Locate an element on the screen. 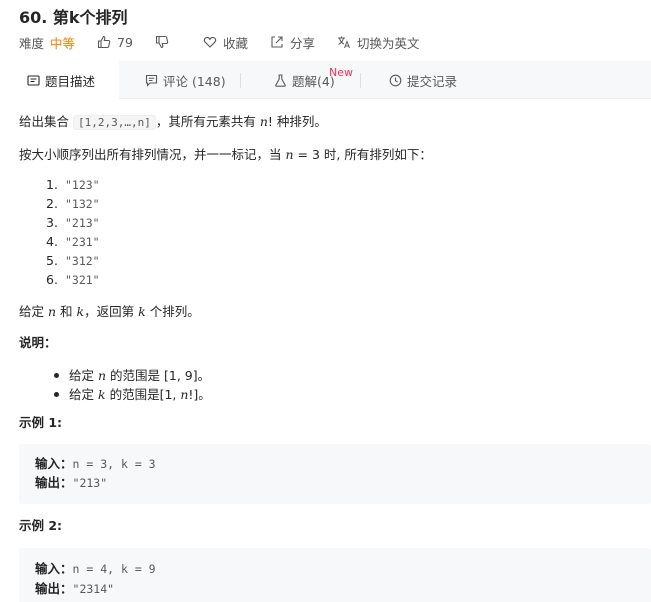  list-number: 3. is located at coordinates (52, 222).